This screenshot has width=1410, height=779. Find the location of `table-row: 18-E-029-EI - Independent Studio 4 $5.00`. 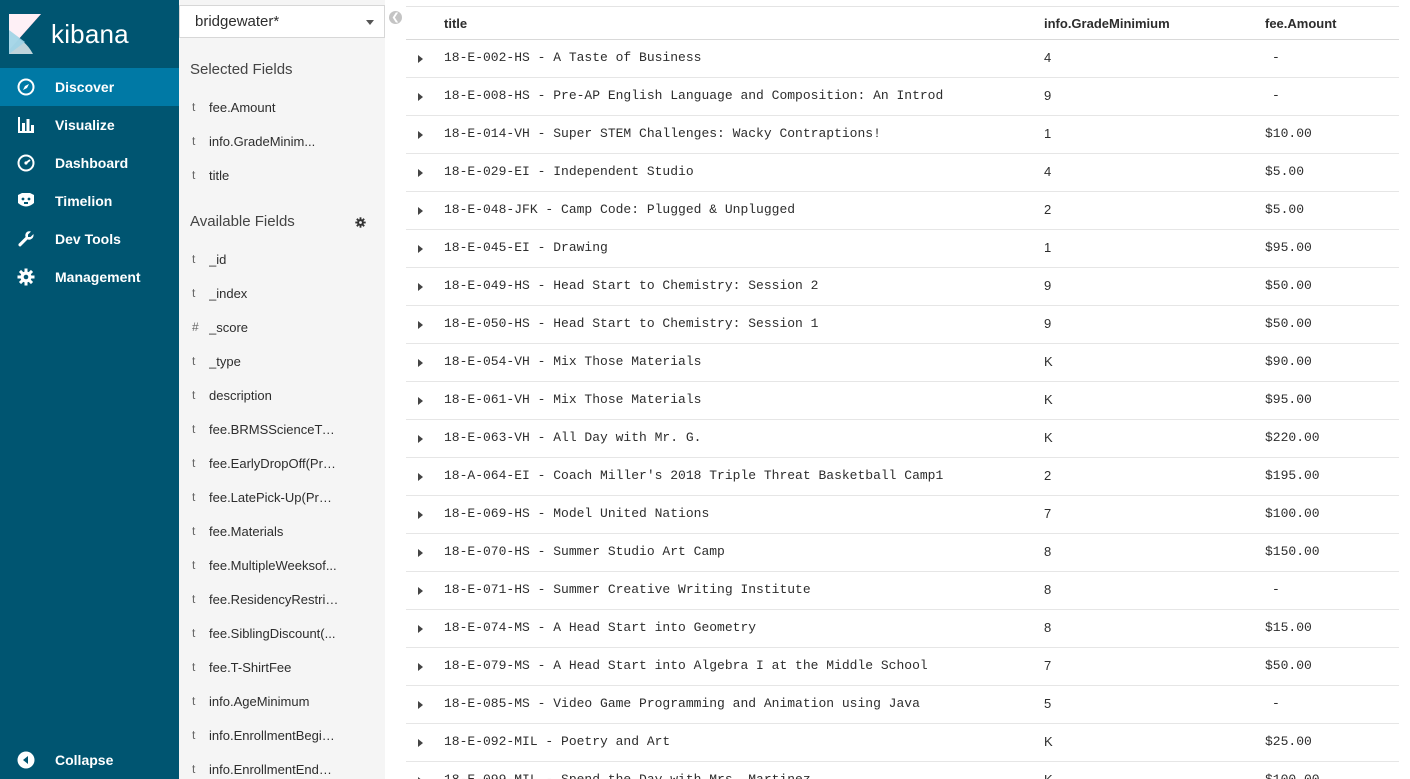

table-row: 18-E-029-EI - Independent Studio 4 $5.00 is located at coordinates (902, 173).